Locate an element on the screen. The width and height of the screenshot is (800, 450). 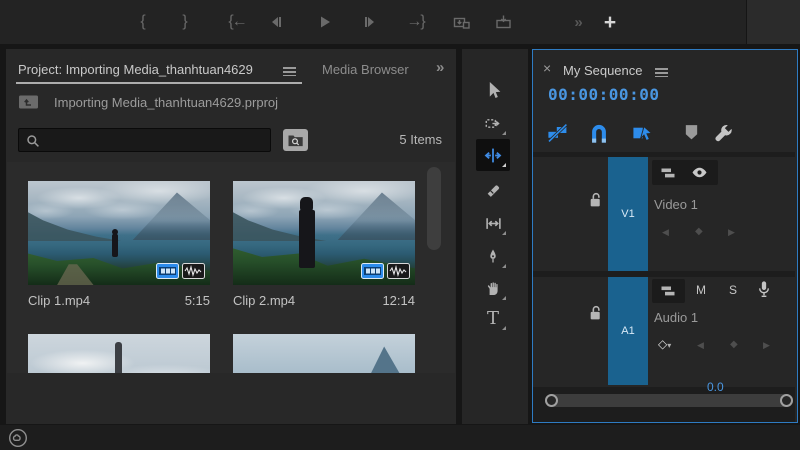
track-select-forward-icon is located at coordinates (493, 123).